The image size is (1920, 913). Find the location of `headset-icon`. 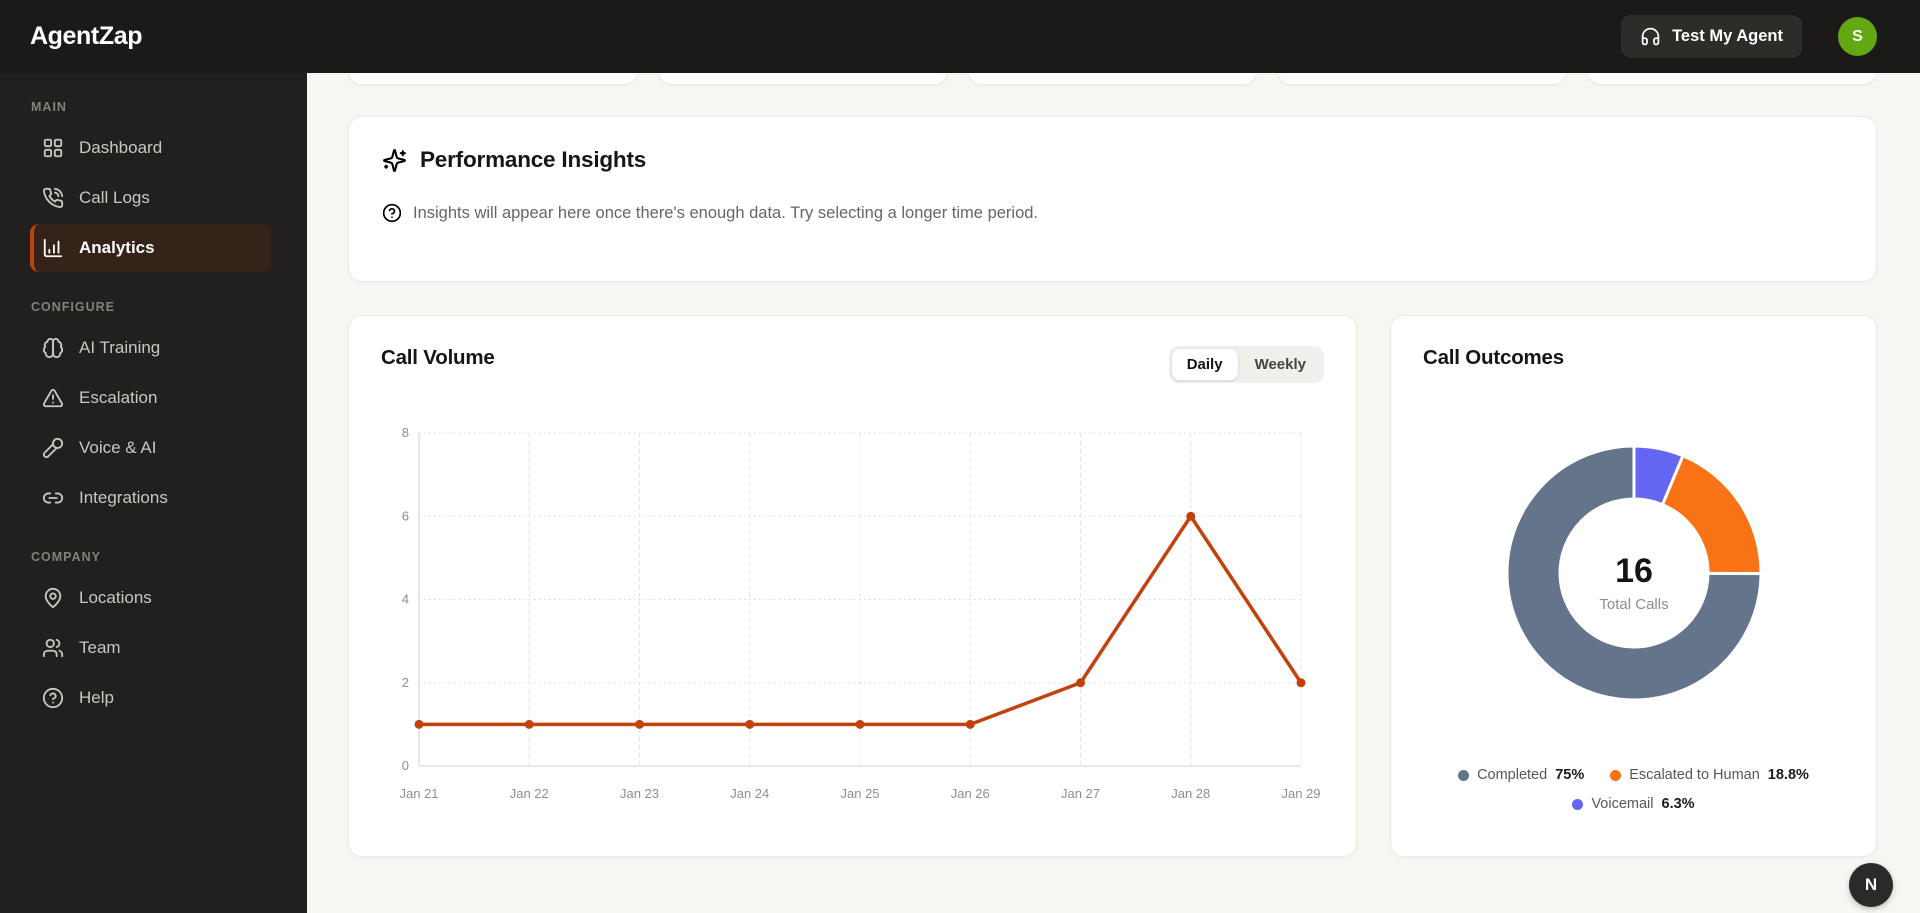

headset-icon is located at coordinates (1650, 36).